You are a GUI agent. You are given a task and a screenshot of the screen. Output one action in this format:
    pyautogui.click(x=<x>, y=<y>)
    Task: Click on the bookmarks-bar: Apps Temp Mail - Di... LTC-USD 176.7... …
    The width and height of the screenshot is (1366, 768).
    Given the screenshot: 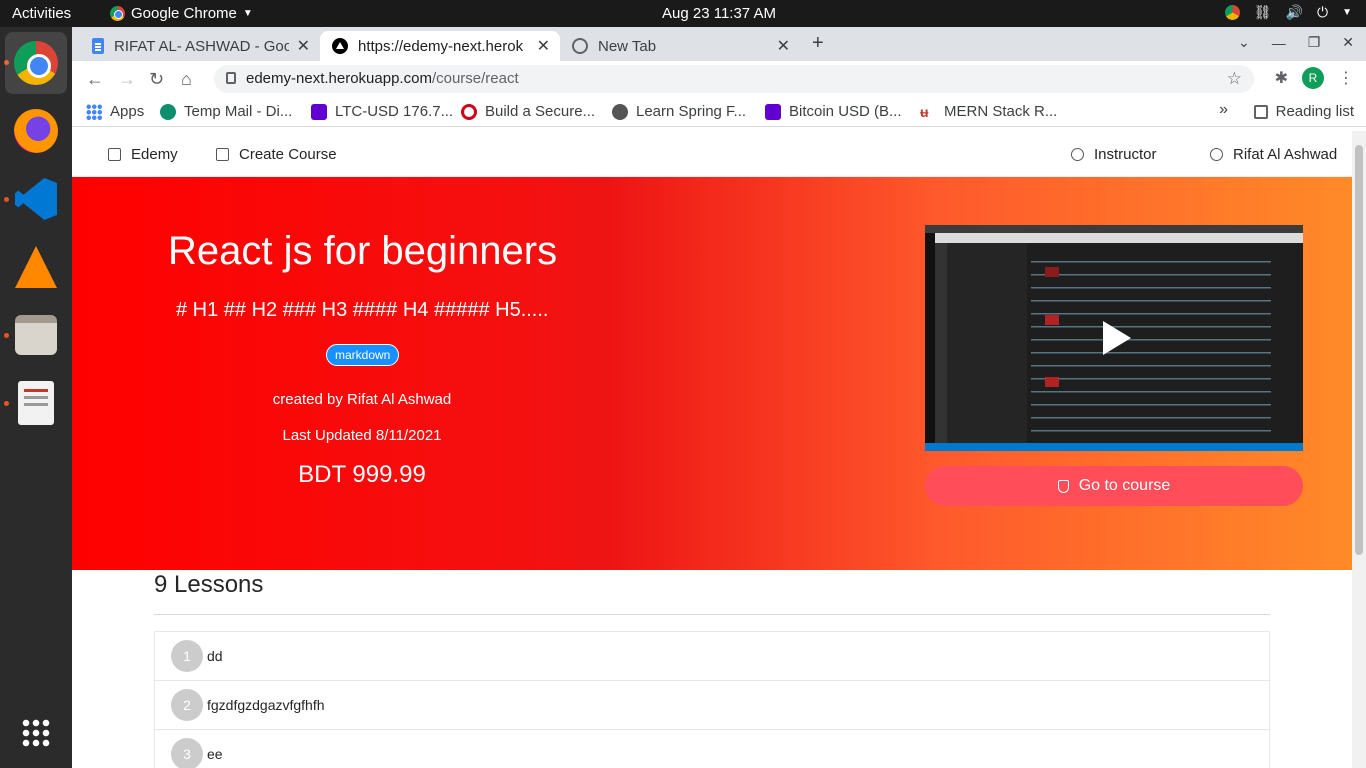 What is the action you would take?
    pyautogui.click(x=719, y=112)
    